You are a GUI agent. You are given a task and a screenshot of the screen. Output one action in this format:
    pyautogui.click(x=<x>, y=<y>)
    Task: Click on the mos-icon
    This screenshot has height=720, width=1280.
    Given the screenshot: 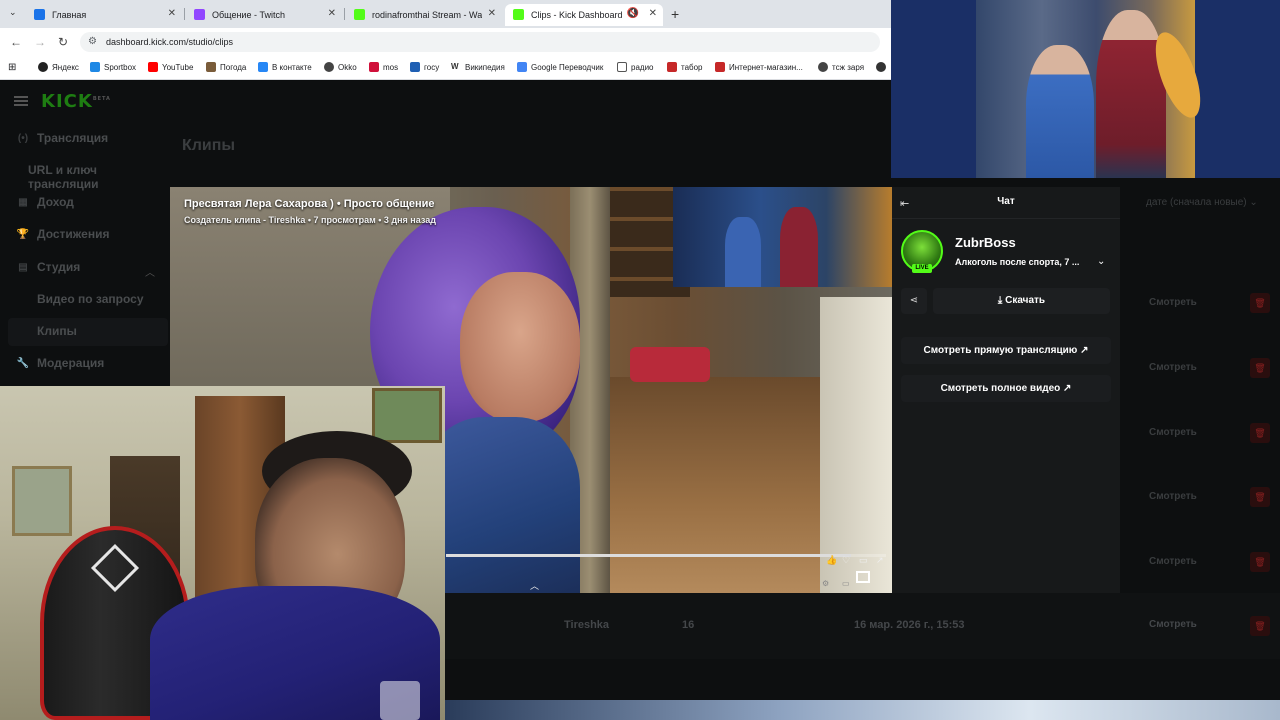 What is the action you would take?
    pyautogui.click(x=374, y=67)
    